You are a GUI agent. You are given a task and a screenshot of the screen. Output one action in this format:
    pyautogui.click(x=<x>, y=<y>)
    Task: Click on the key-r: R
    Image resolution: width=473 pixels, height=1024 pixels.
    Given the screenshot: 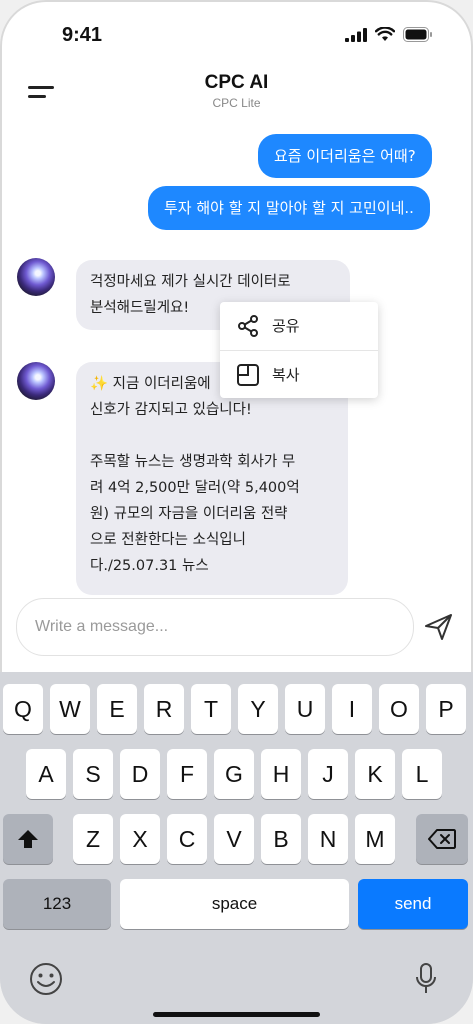 What is the action you would take?
    pyautogui.click(x=164, y=709)
    